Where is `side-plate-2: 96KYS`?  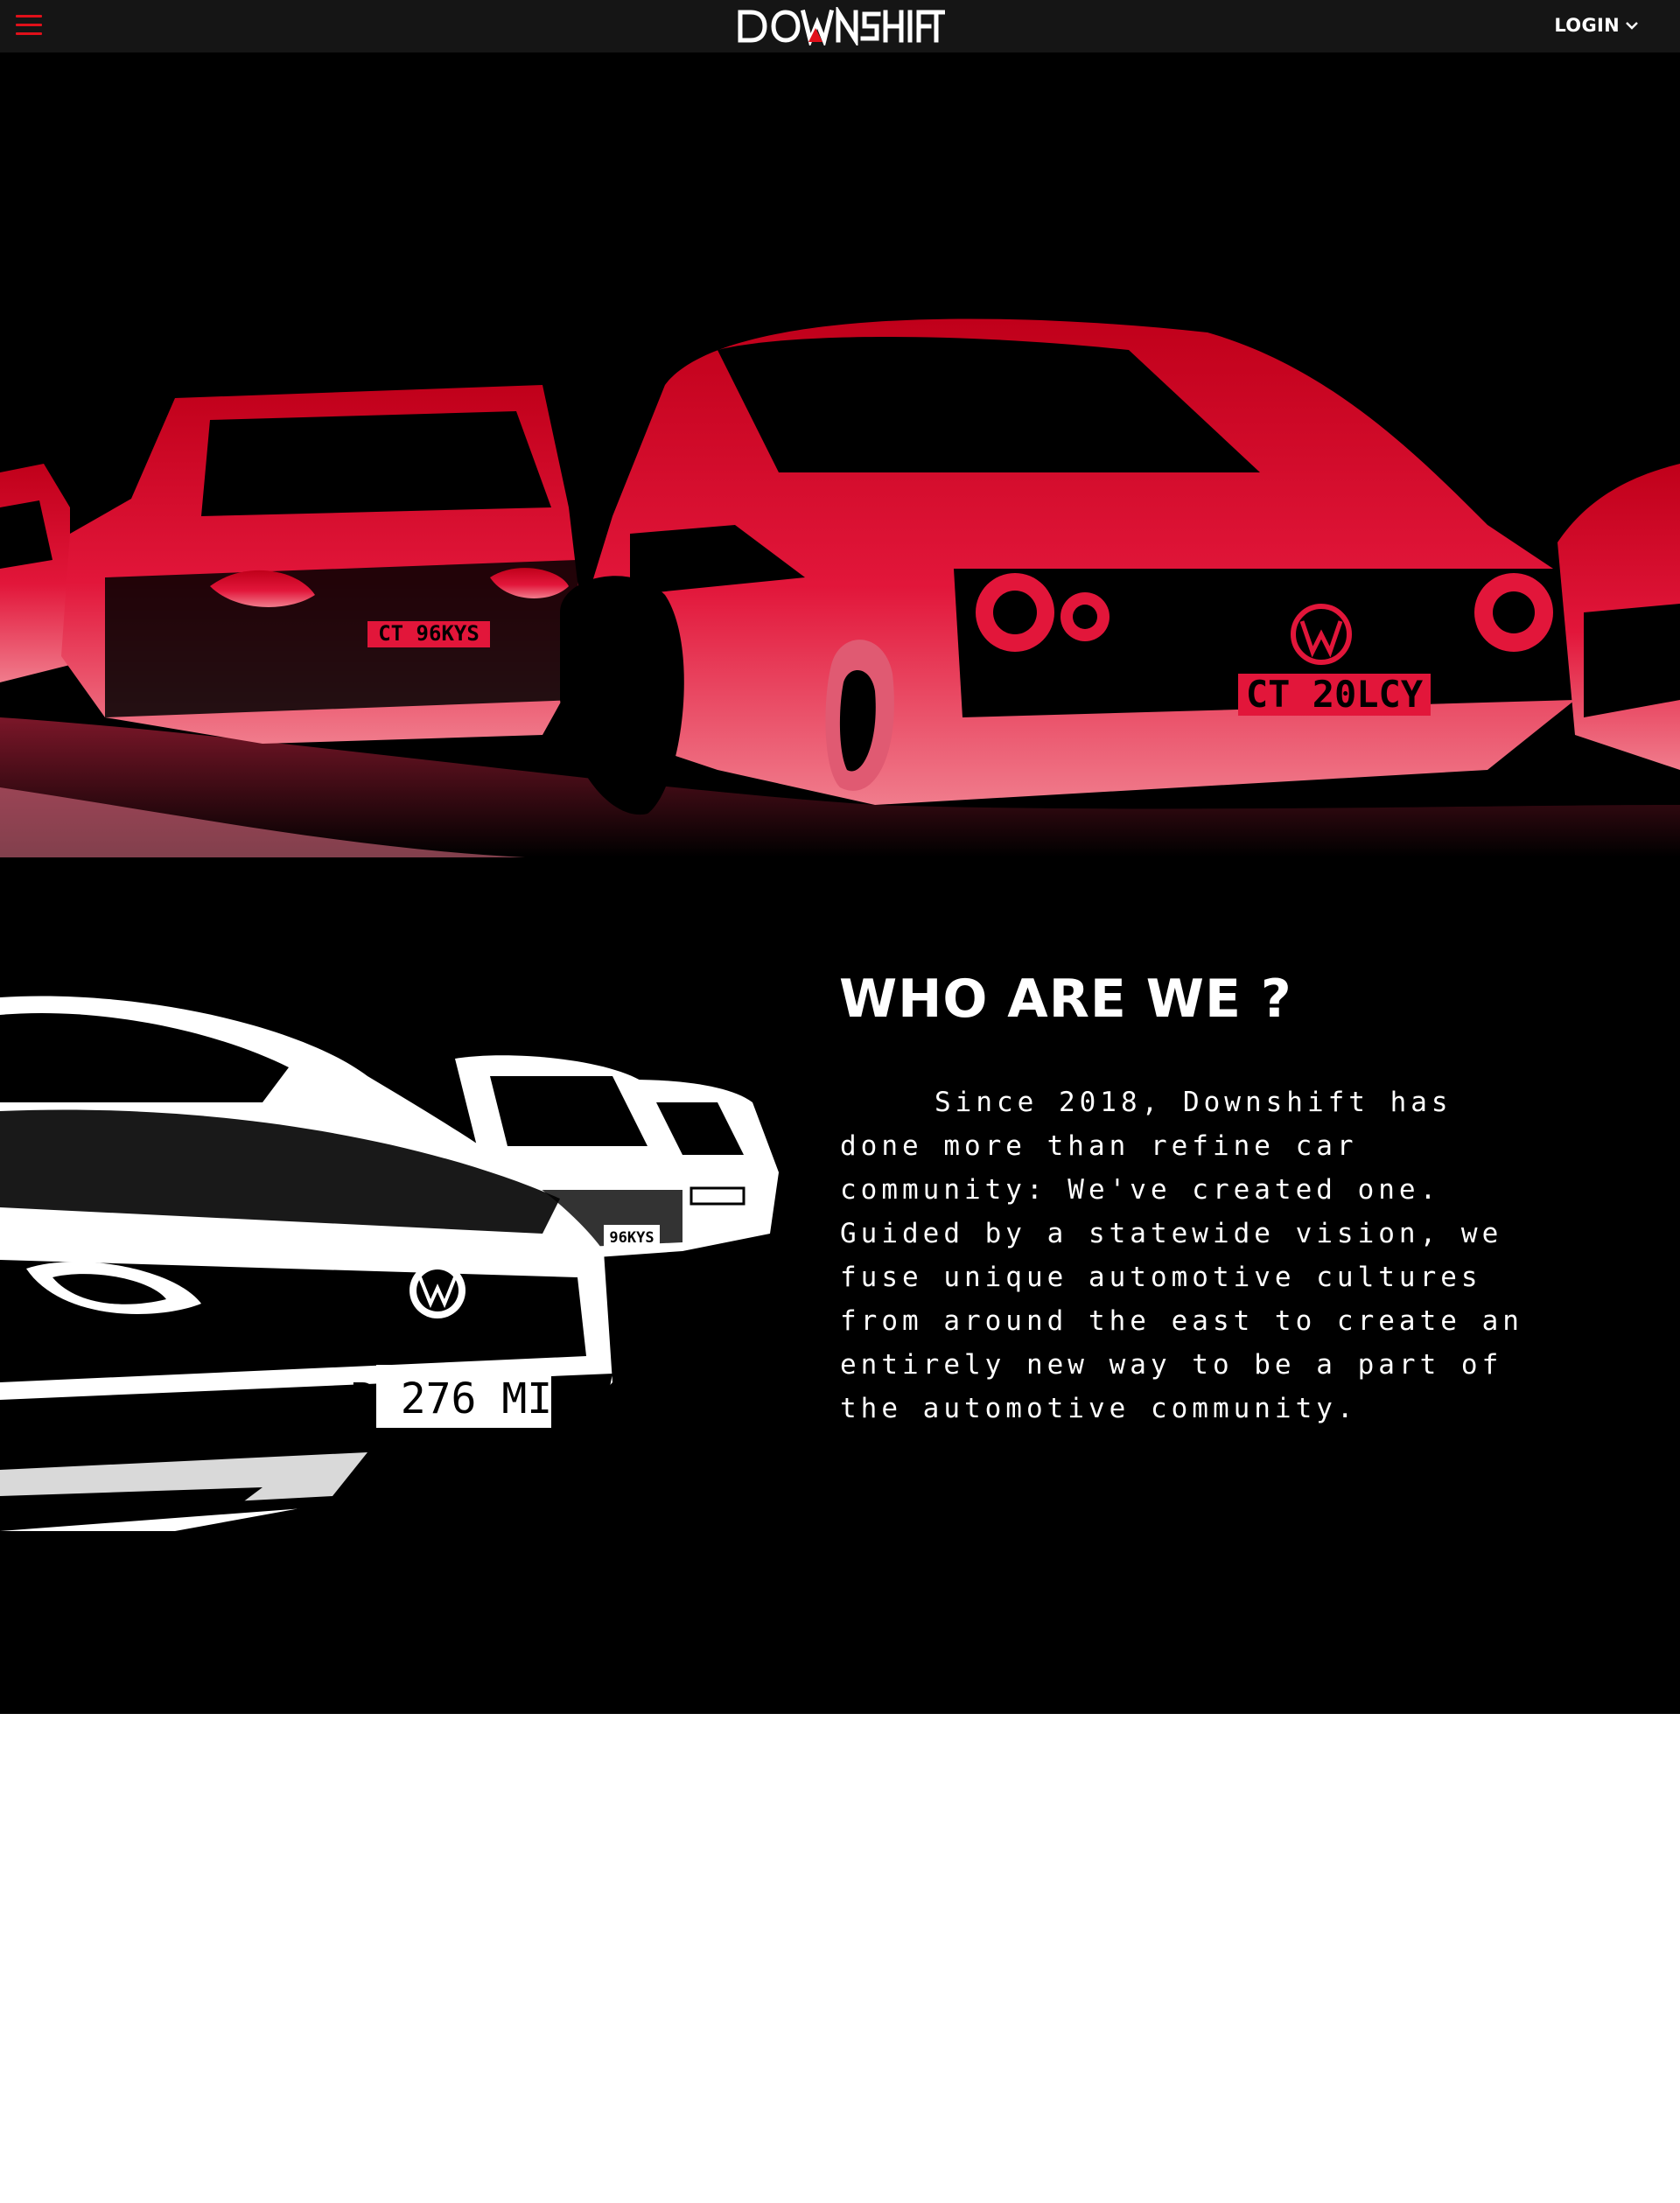
side-plate-2: 96KYS is located at coordinates (631, 1238).